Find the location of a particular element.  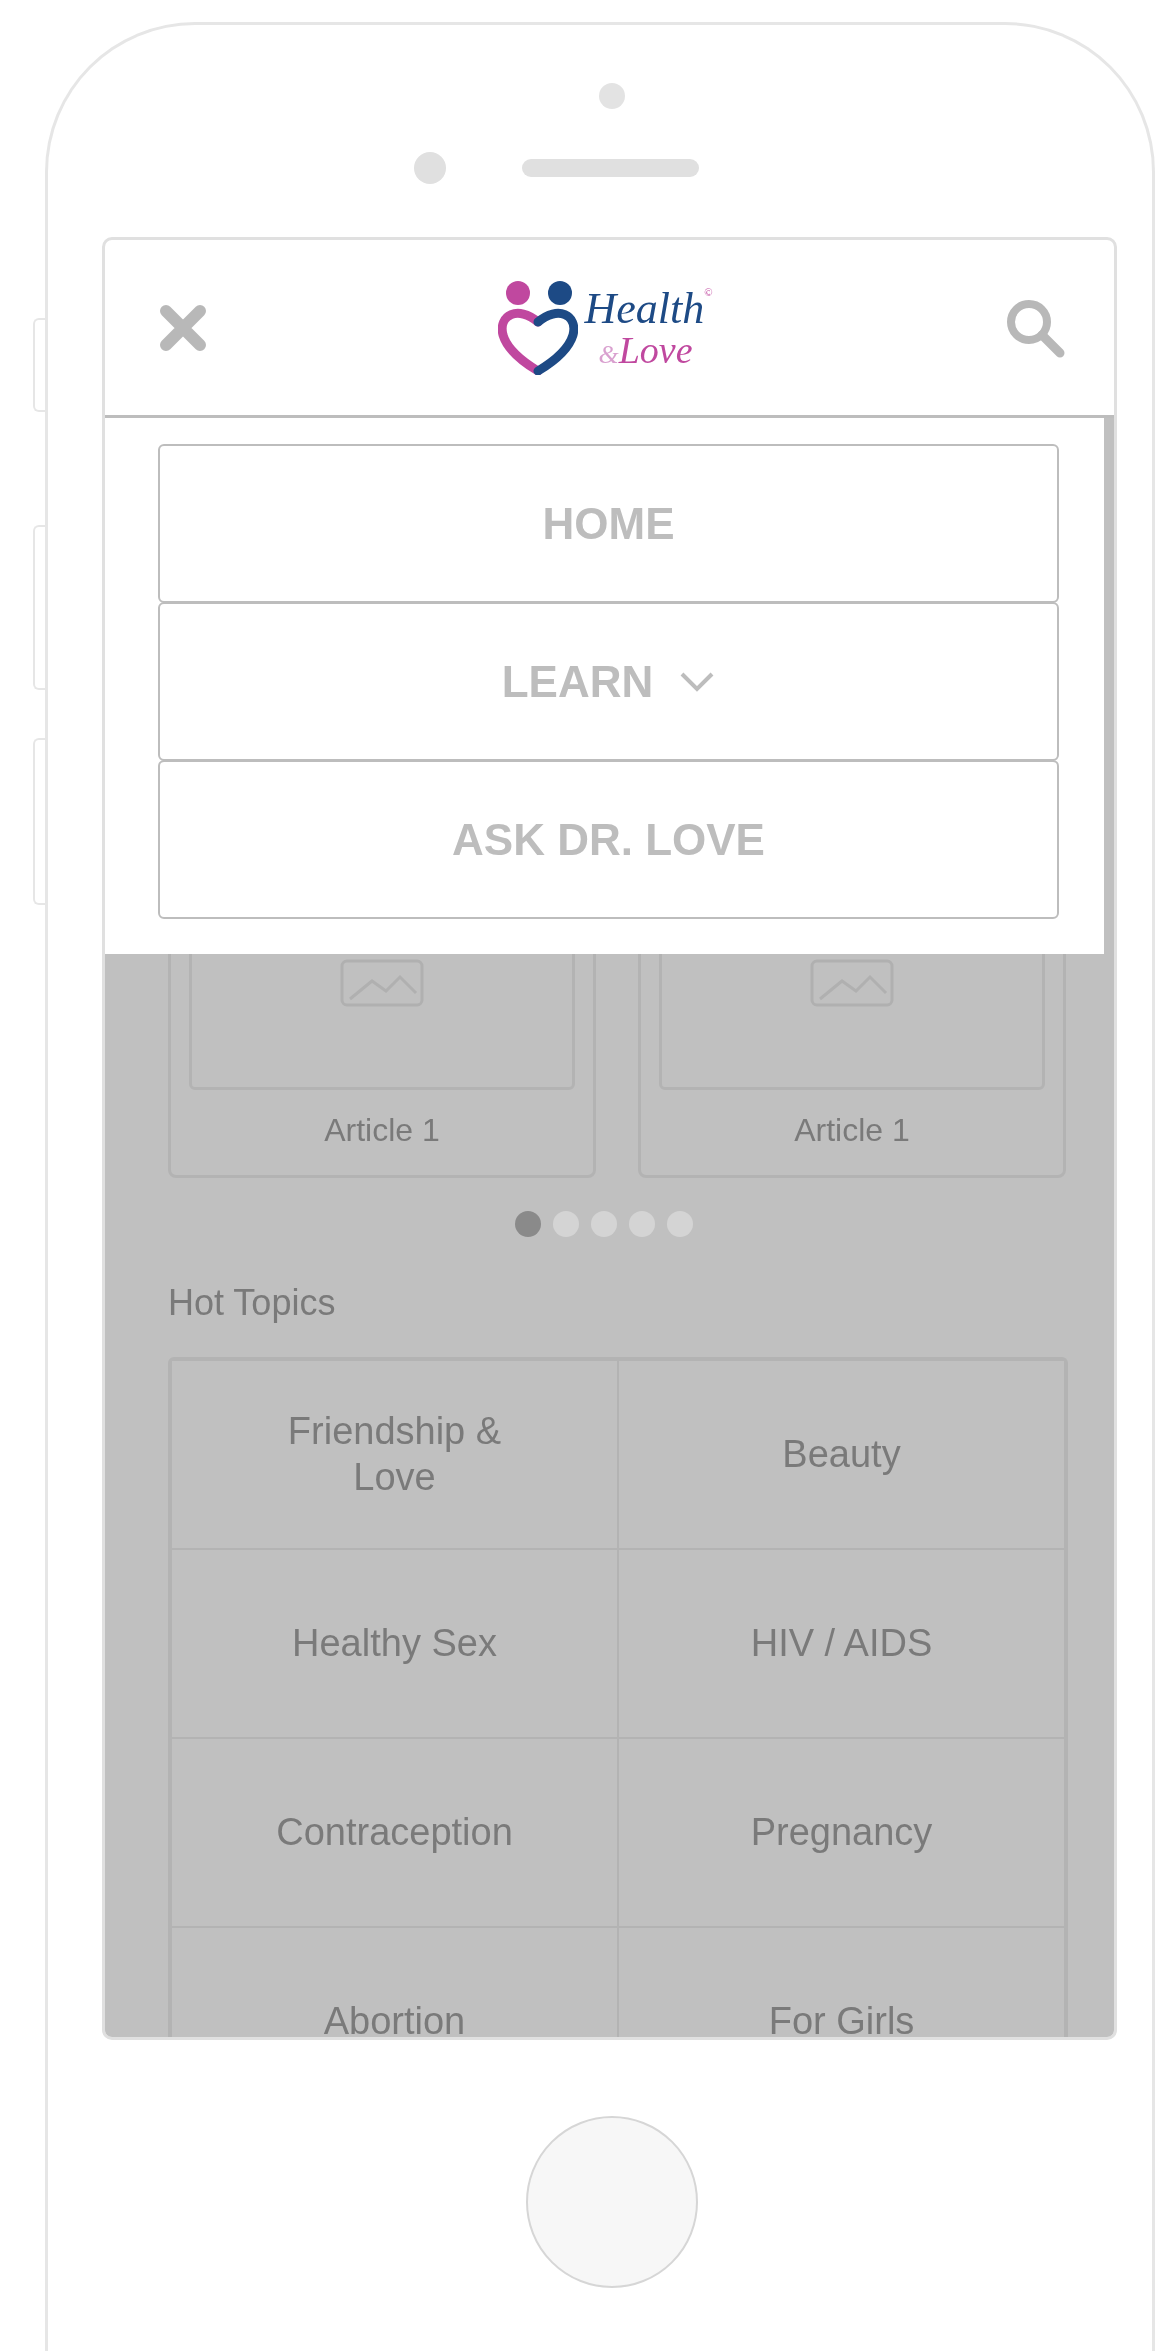

topic-tile: HIV / AIDS is located at coordinates (841, 1643).